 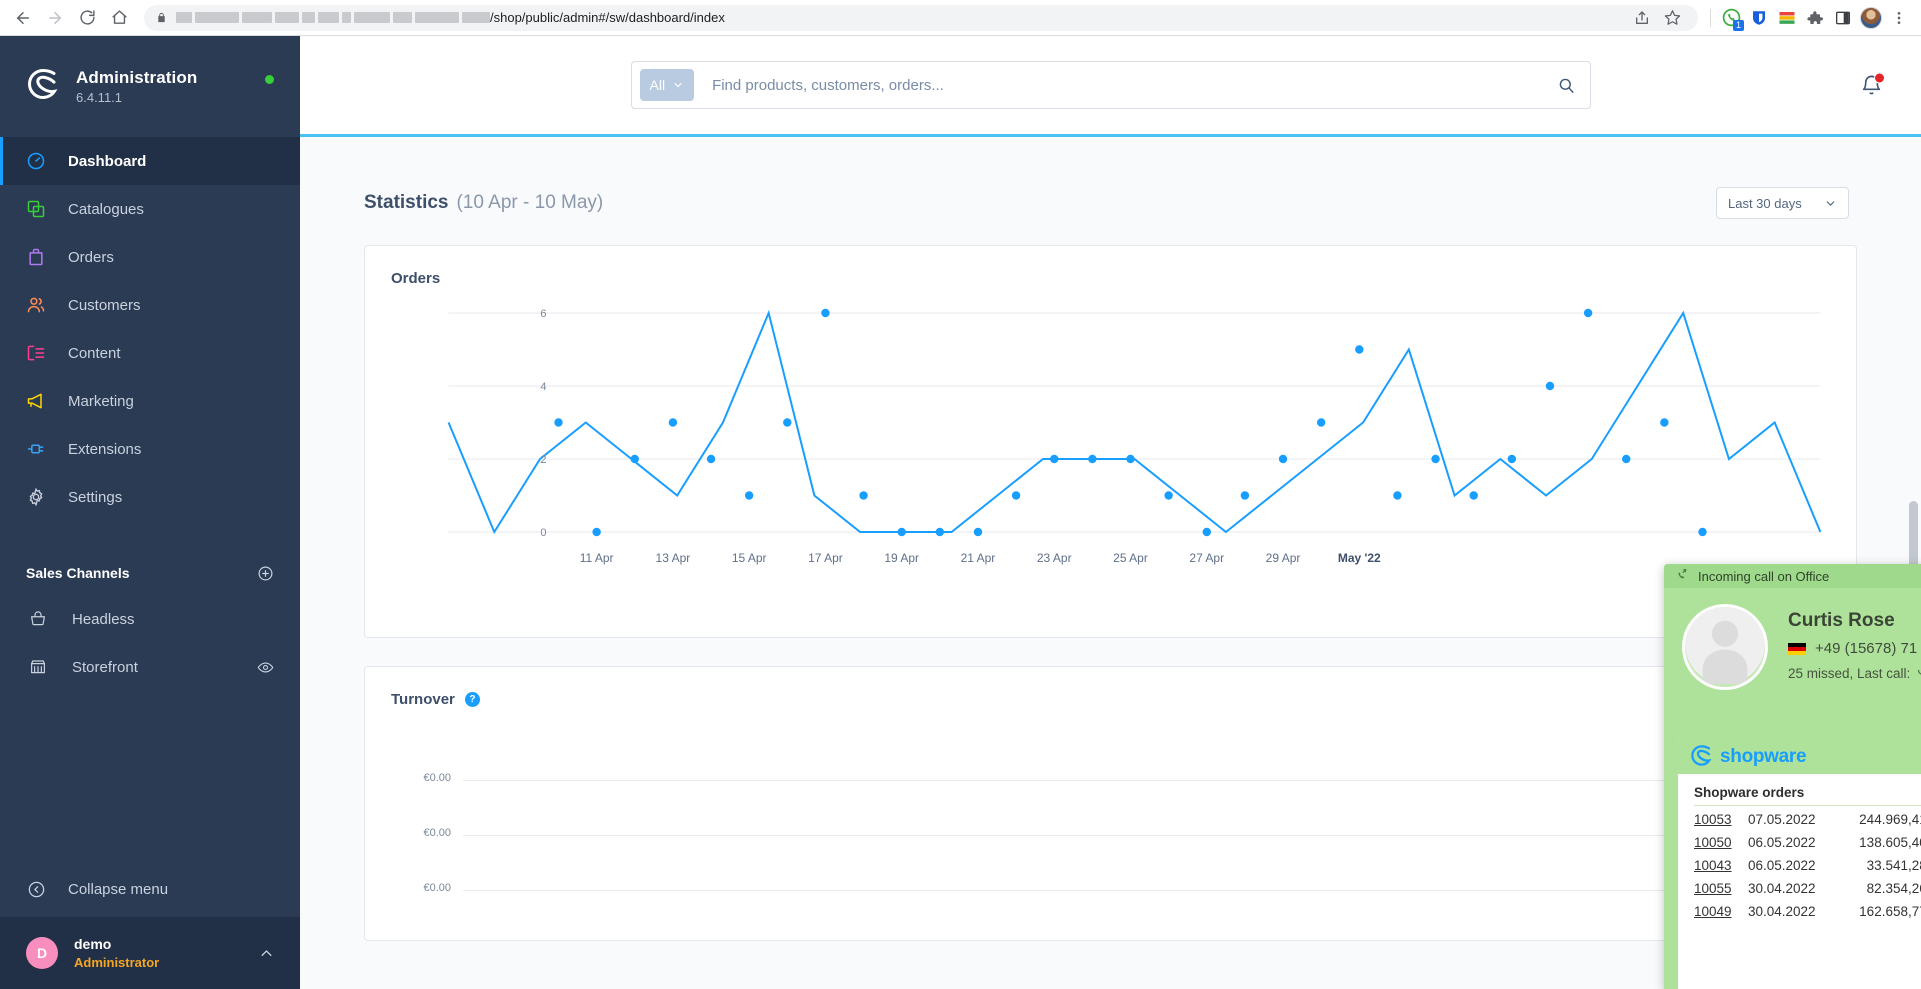 I want to click on sidebar-item-label: Content, so click(x=94, y=353).